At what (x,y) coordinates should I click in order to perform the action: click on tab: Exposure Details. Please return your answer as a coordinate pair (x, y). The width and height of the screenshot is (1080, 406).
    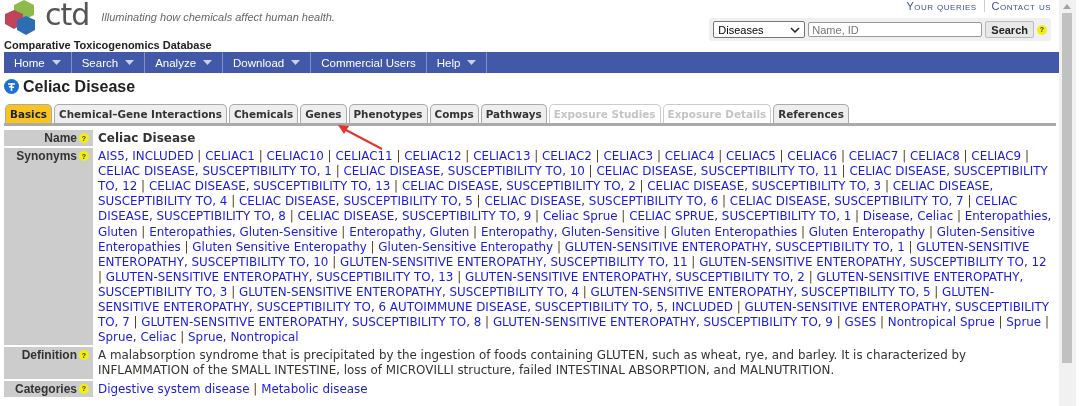
    Looking at the image, I should click on (717, 113).